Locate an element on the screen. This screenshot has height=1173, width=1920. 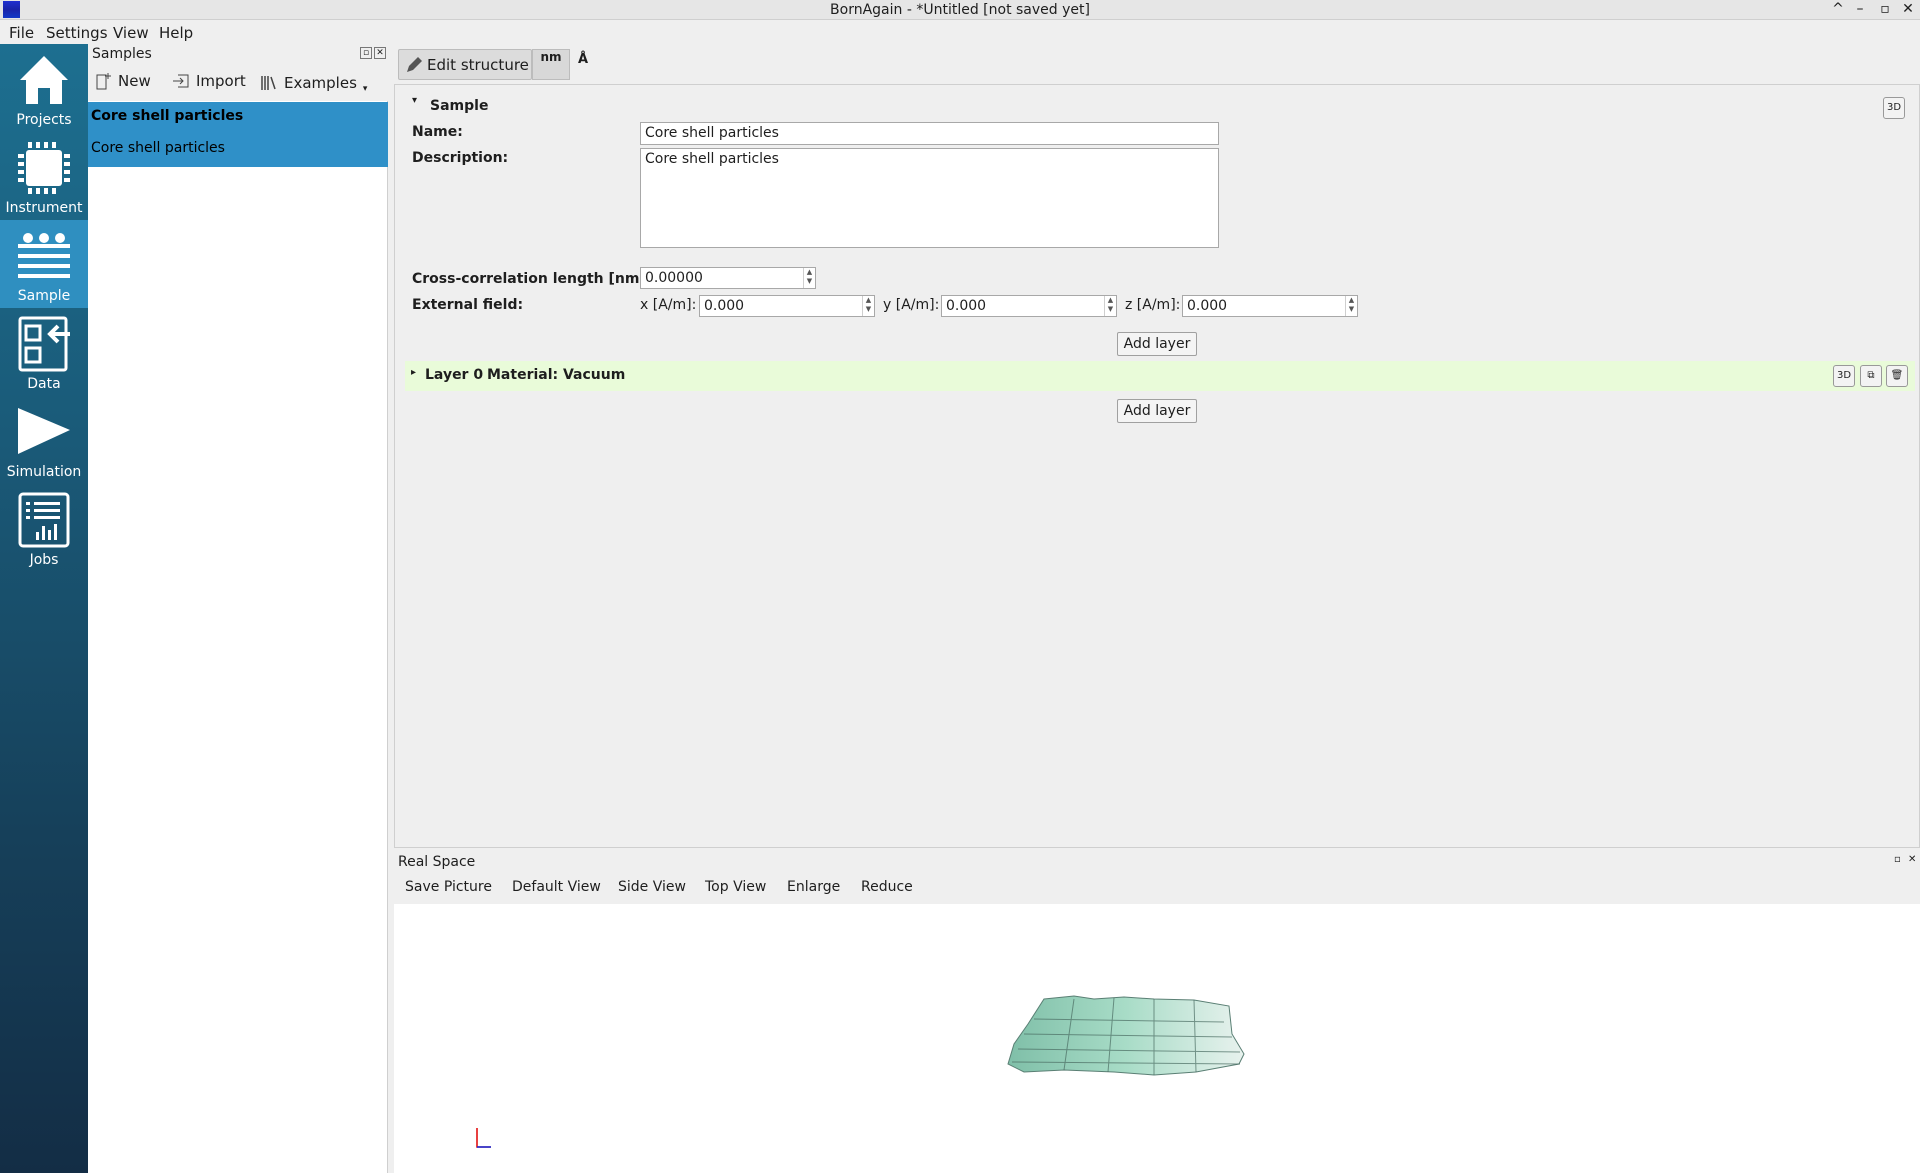
menu-settings: Settings is located at coordinates (77, 33).